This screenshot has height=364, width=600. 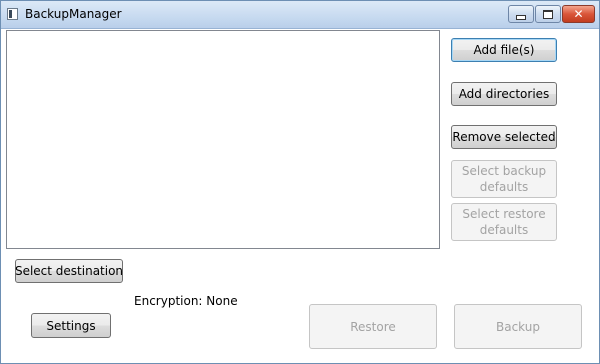 What do you see at coordinates (504, 137) in the screenshot?
I see `remove-selected-button: Remove selected` at bounding box center [504, 137].